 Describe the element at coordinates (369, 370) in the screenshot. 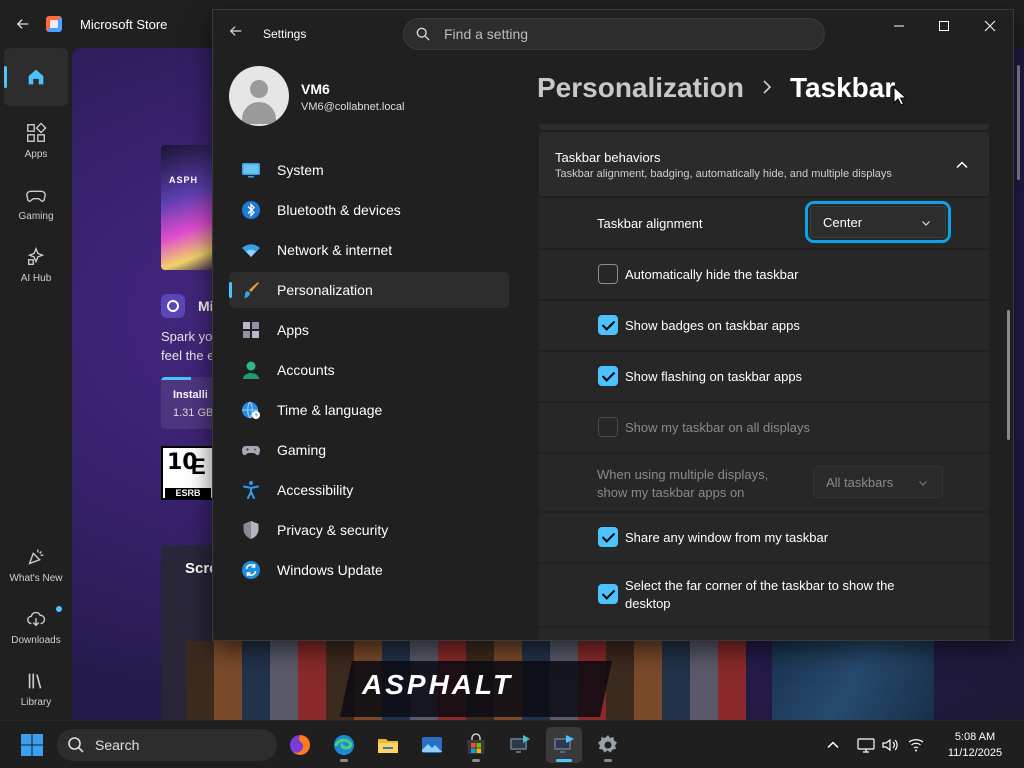

I see `nav-item-accounts: Accounts` at that location.